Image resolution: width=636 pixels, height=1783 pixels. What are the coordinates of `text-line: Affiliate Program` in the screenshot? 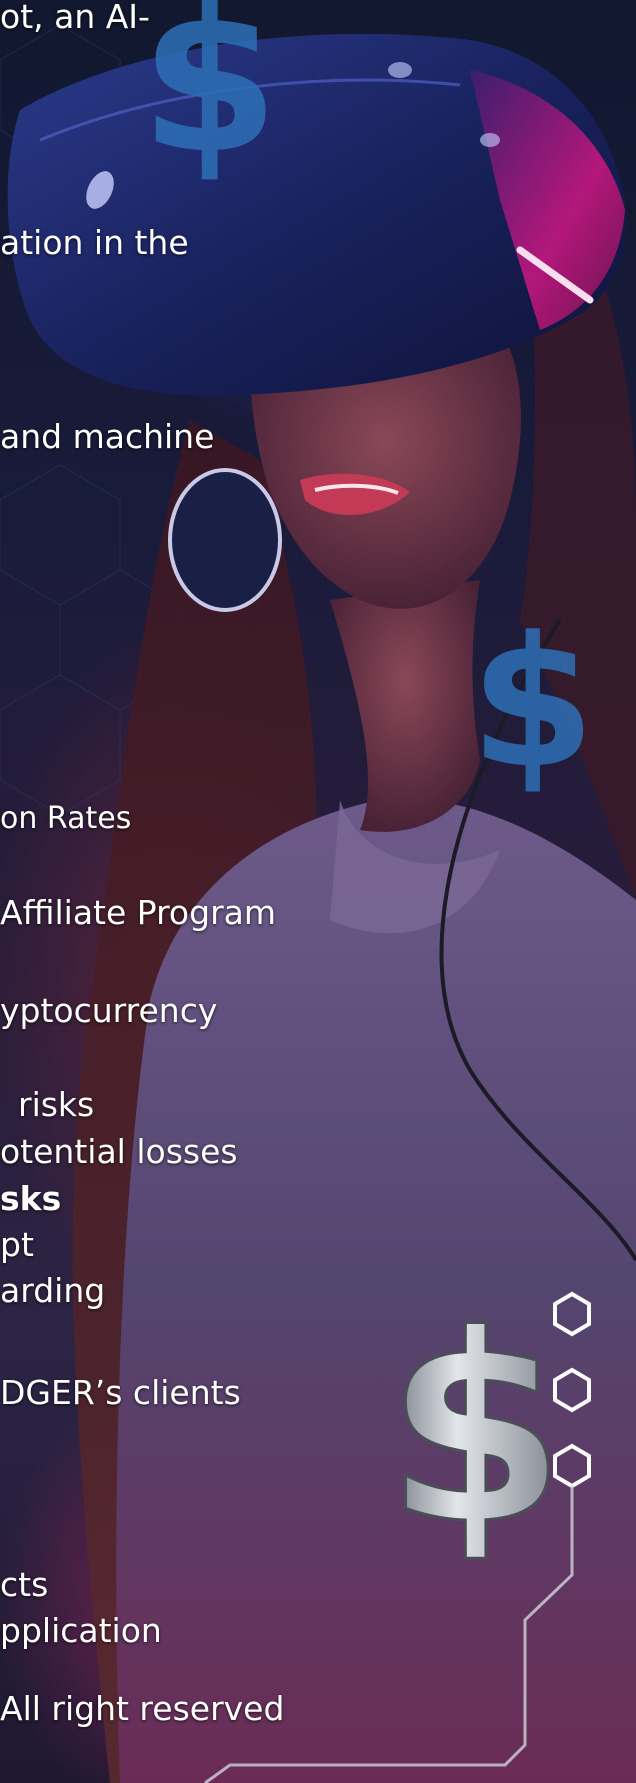 It's located at (138, 912).